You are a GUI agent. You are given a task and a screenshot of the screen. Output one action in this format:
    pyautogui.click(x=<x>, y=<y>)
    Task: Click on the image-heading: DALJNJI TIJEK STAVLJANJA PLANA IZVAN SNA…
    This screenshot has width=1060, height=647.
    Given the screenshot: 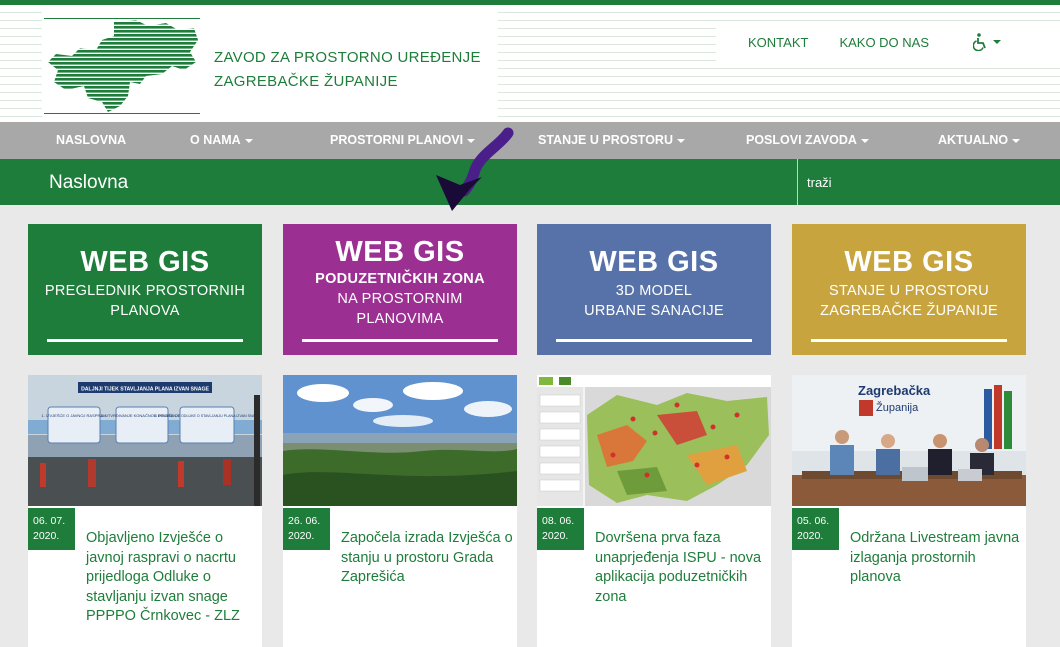 What is the action you would take?
    pyautogui.click(x=145, y=390)
    